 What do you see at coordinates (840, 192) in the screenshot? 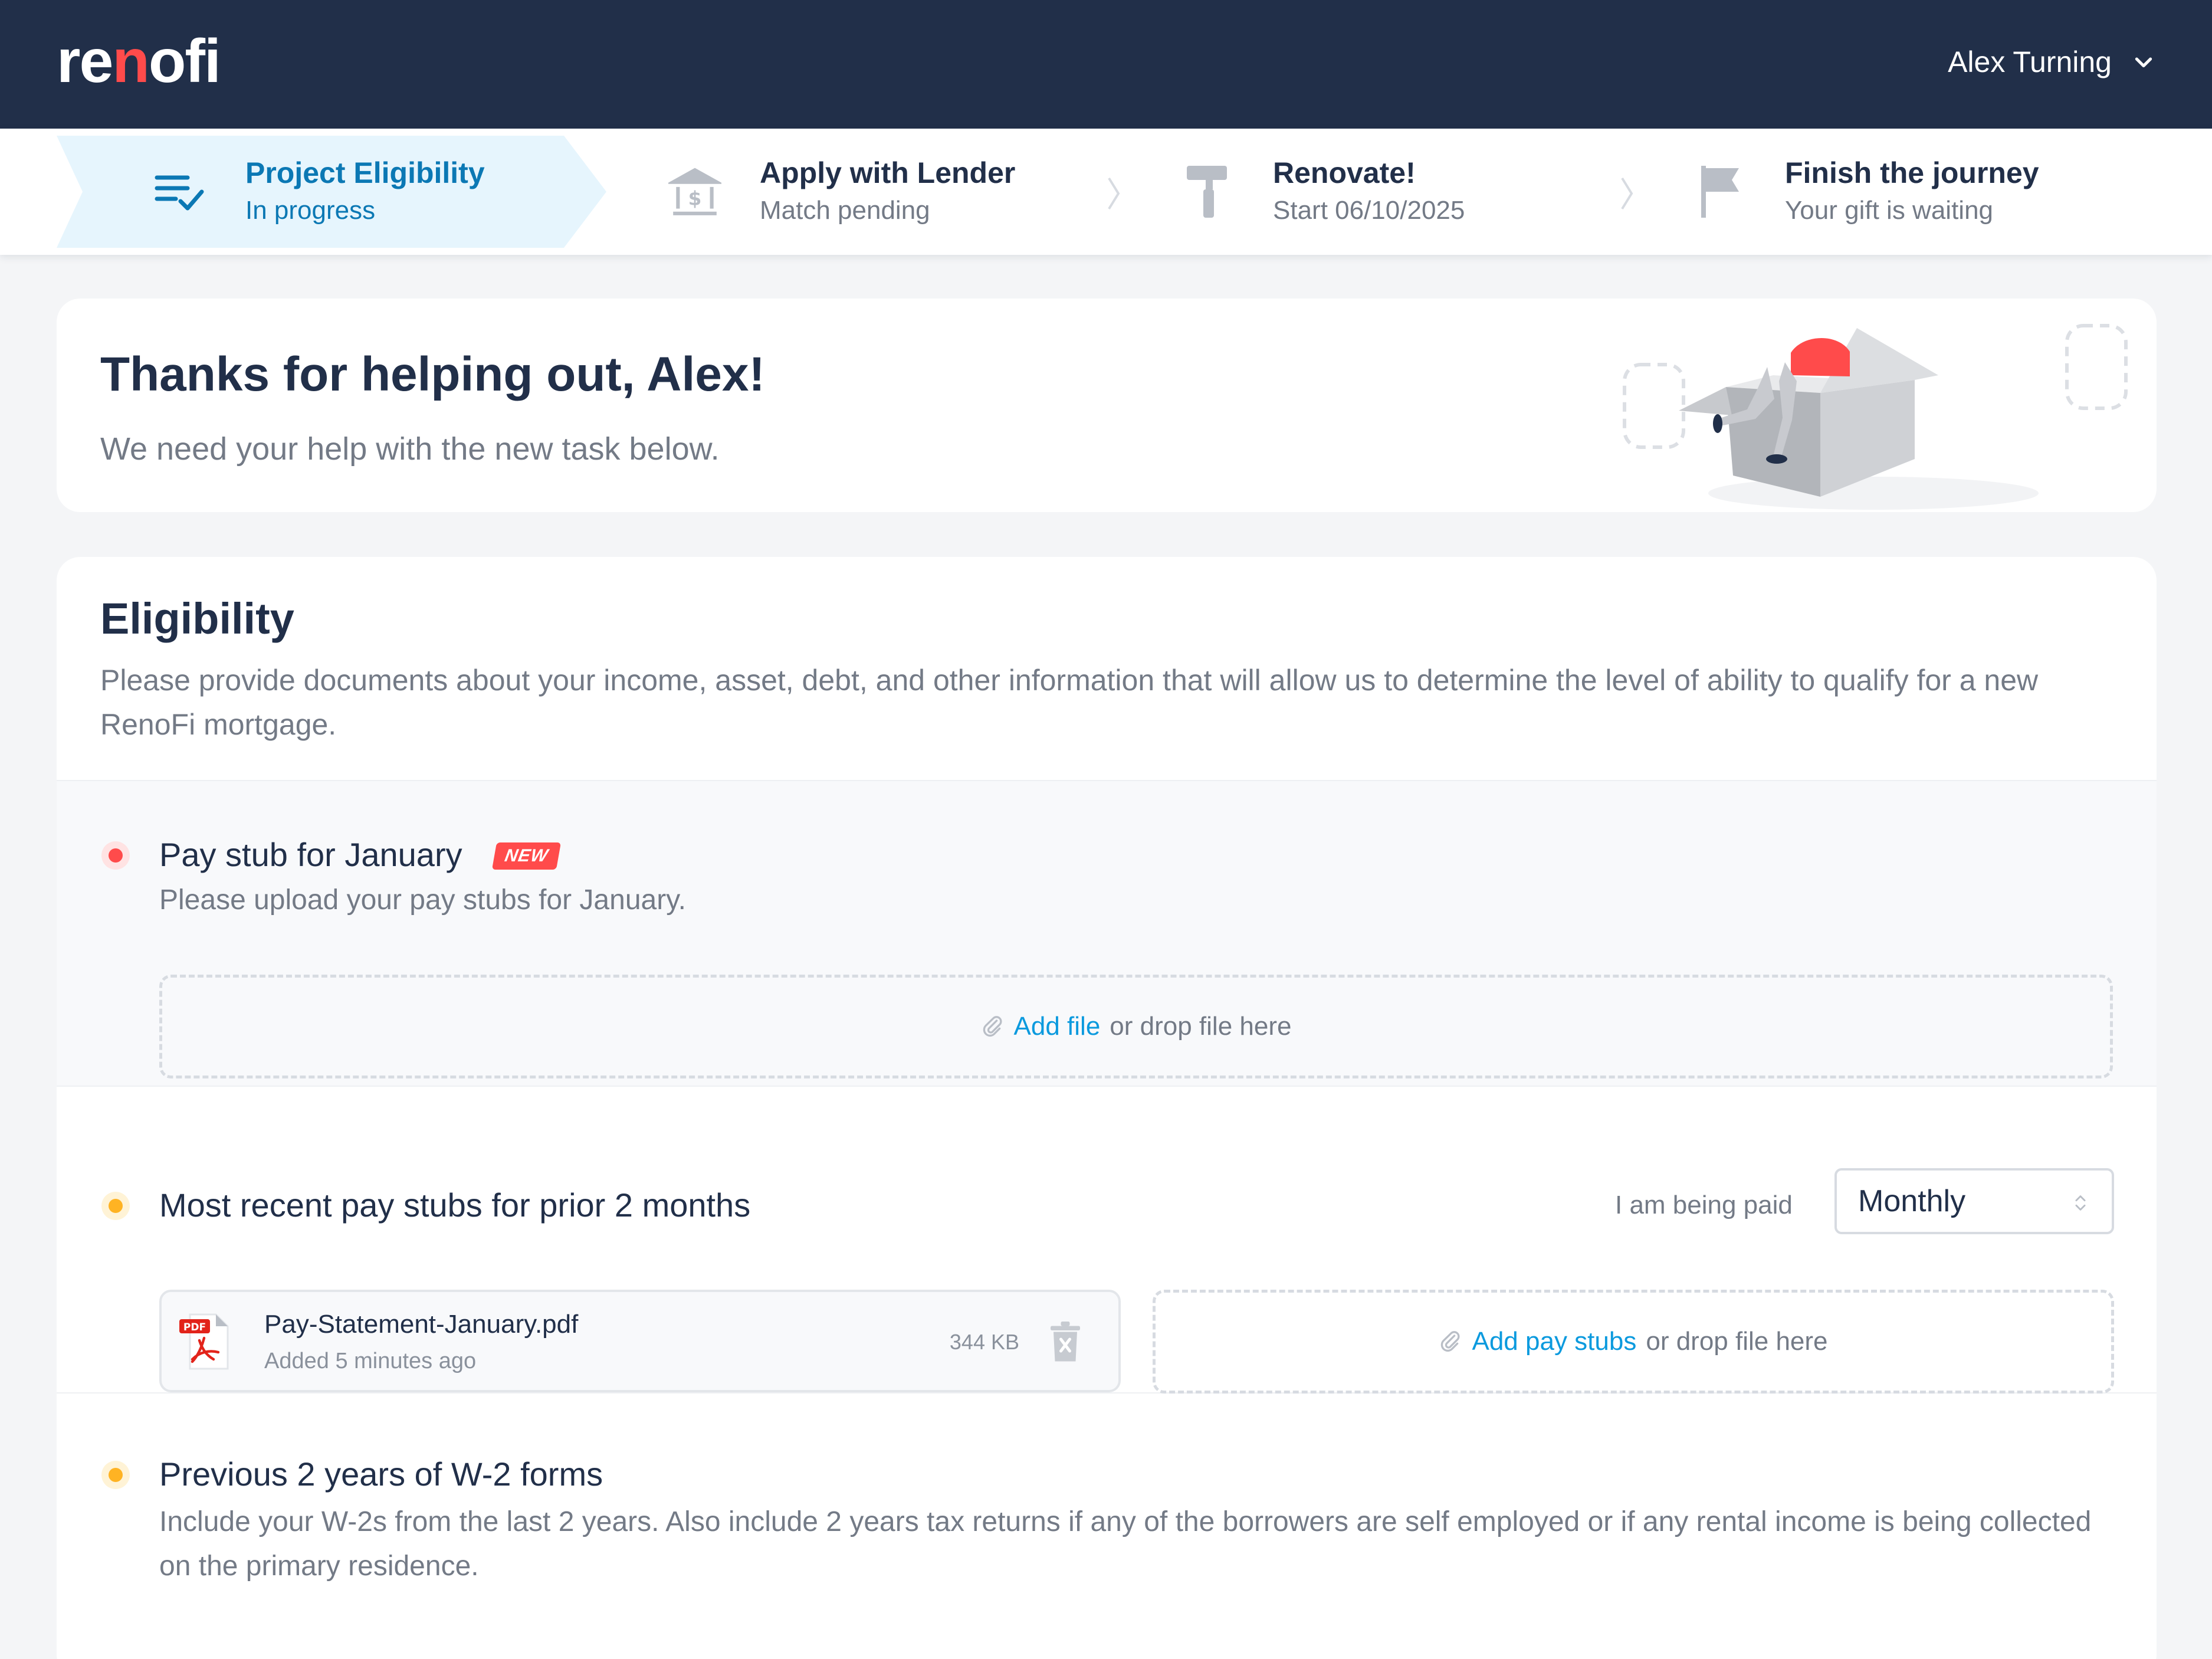
I see `step-apply-with-lender: $ Apply with Lender Match pending` at bounding box center [840, 192].